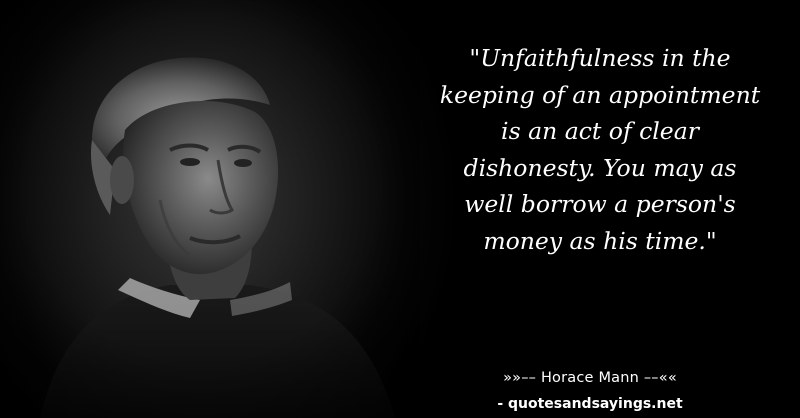 This screenshot has height=418, width=800. I want to click on author-attribution: »»–– Horace Mann ––««, so click(590, 378).